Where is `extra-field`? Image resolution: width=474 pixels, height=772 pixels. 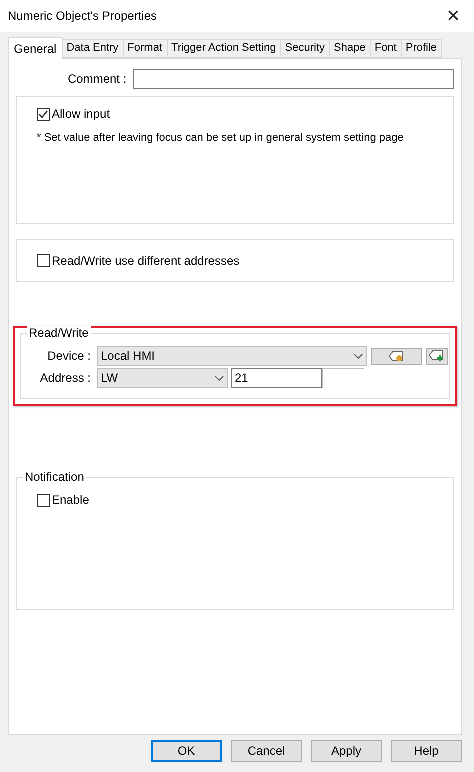
extra-field is located at coordinates (343, 378).